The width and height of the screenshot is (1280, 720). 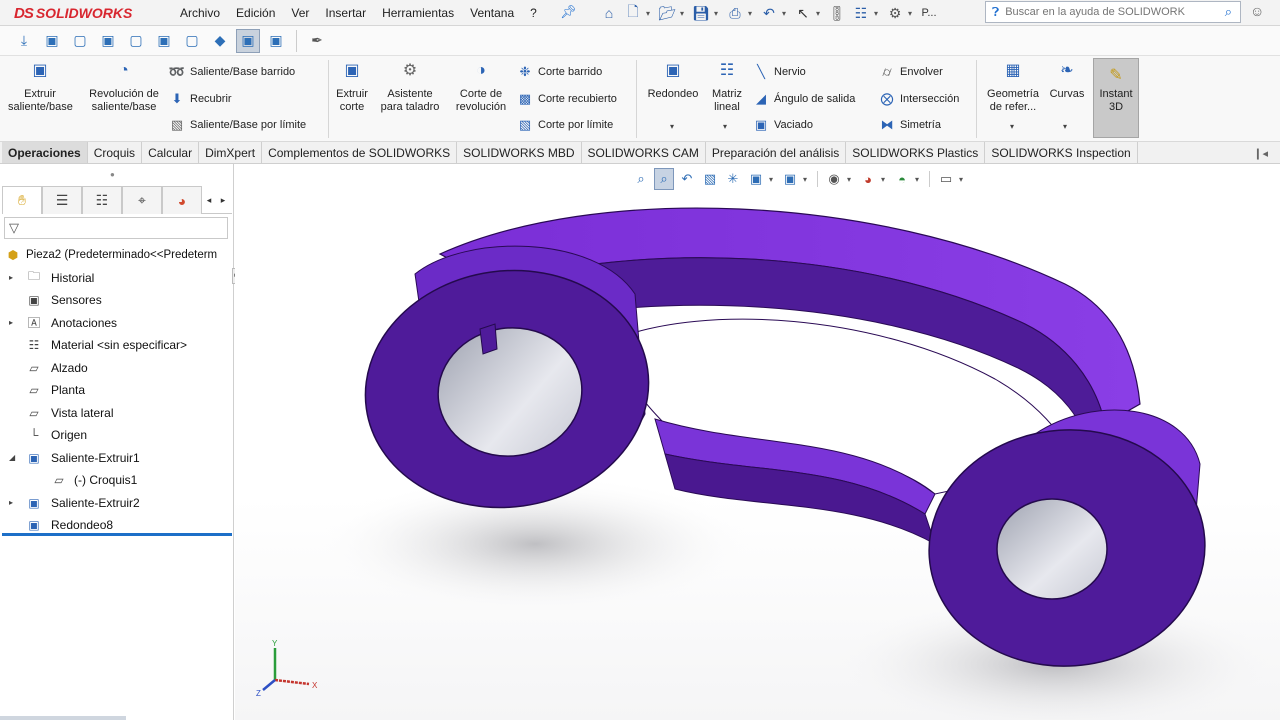 What do you see at coordinates (276, 41) in the screenshot?
I see `trimetric-view-icon: ▣` at bounding box center [276, 41].